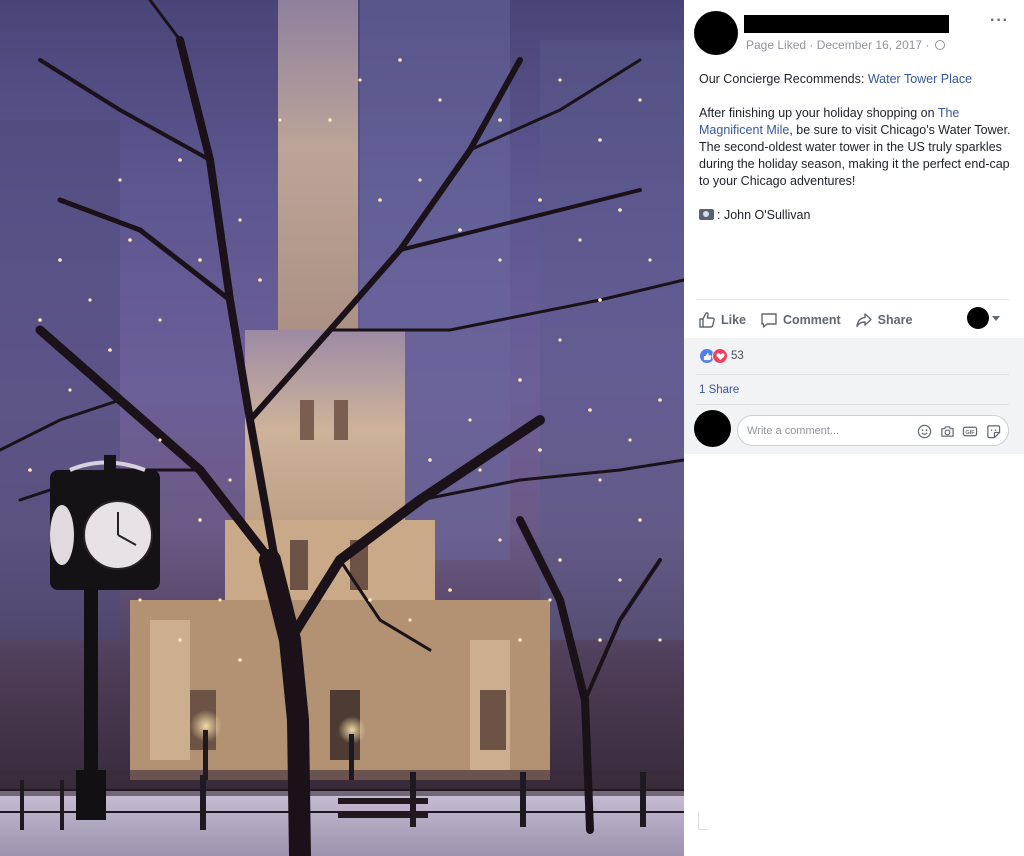  Describe the element at coordinates (939, 45) in the screenshot. I see `globe-icon` at that location.